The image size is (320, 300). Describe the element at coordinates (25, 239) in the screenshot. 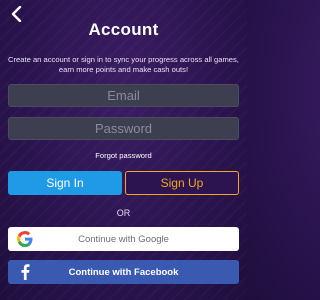

I see `google-icon` at that location.